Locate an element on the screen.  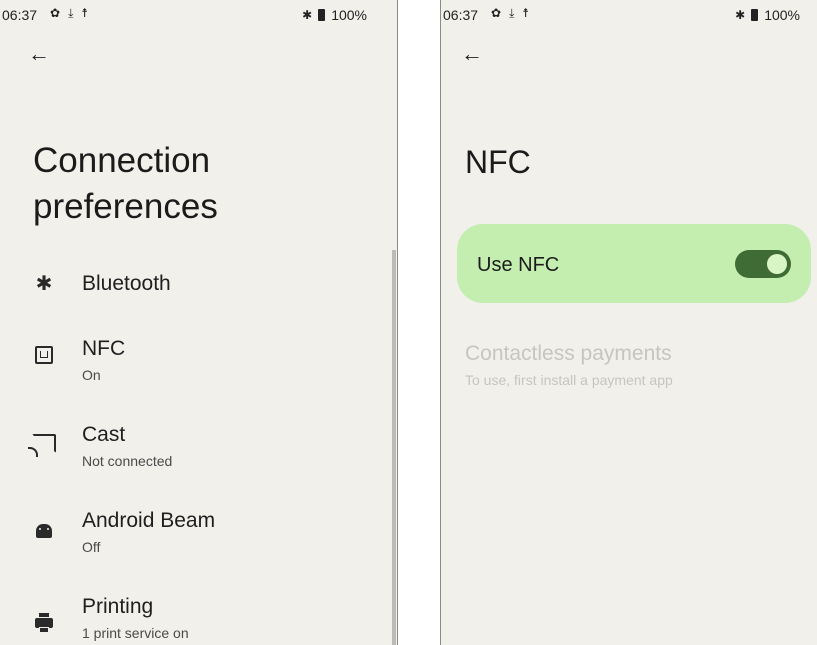
toggle-thumb is located at coordinates (777, 264).